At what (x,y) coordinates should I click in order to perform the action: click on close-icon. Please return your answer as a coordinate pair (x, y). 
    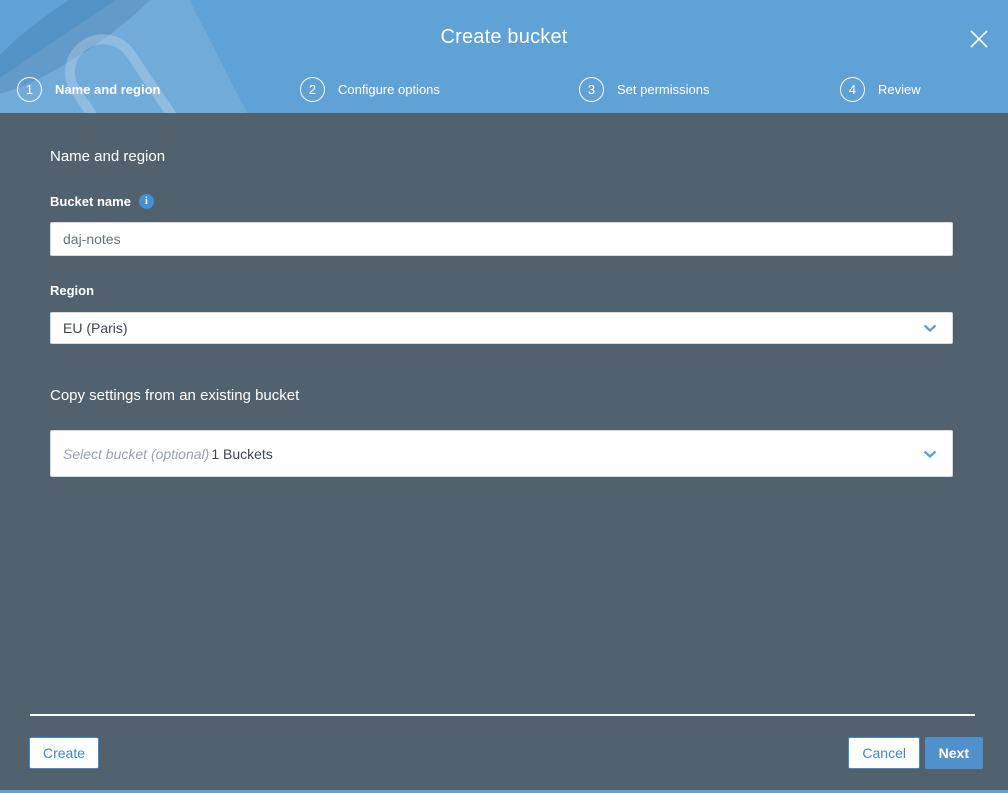
    Looking at the image, I should click on (979, 39).